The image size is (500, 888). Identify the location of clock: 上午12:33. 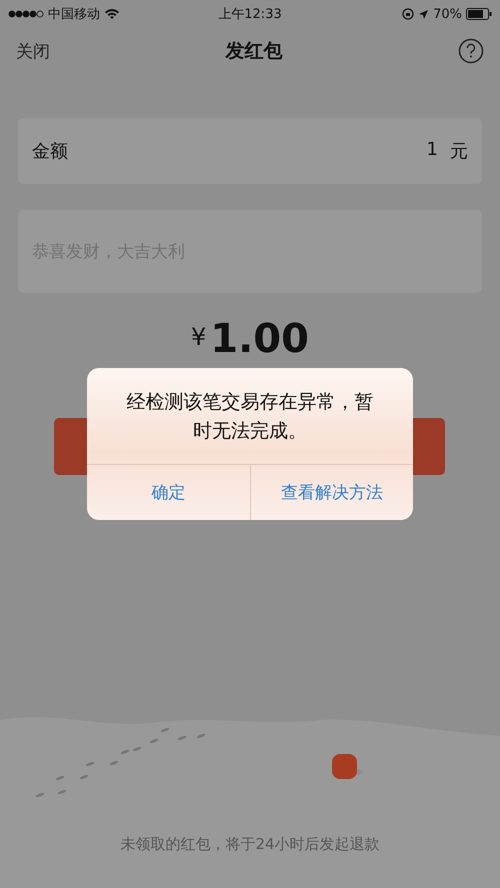
(250, 14).